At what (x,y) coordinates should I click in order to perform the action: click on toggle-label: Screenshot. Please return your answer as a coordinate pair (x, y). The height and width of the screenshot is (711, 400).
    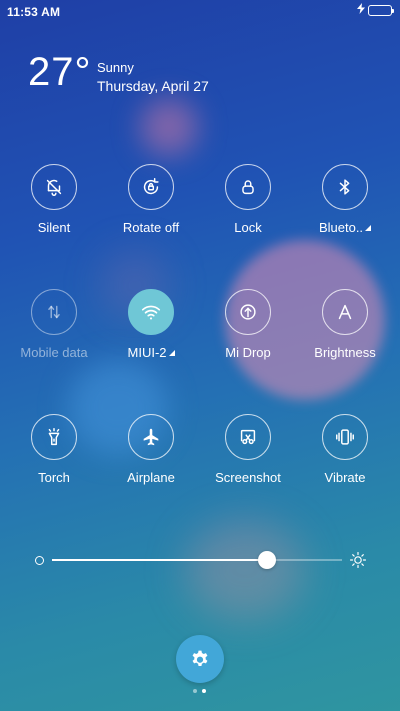
    Looking at the image, I should click on (248, 477).